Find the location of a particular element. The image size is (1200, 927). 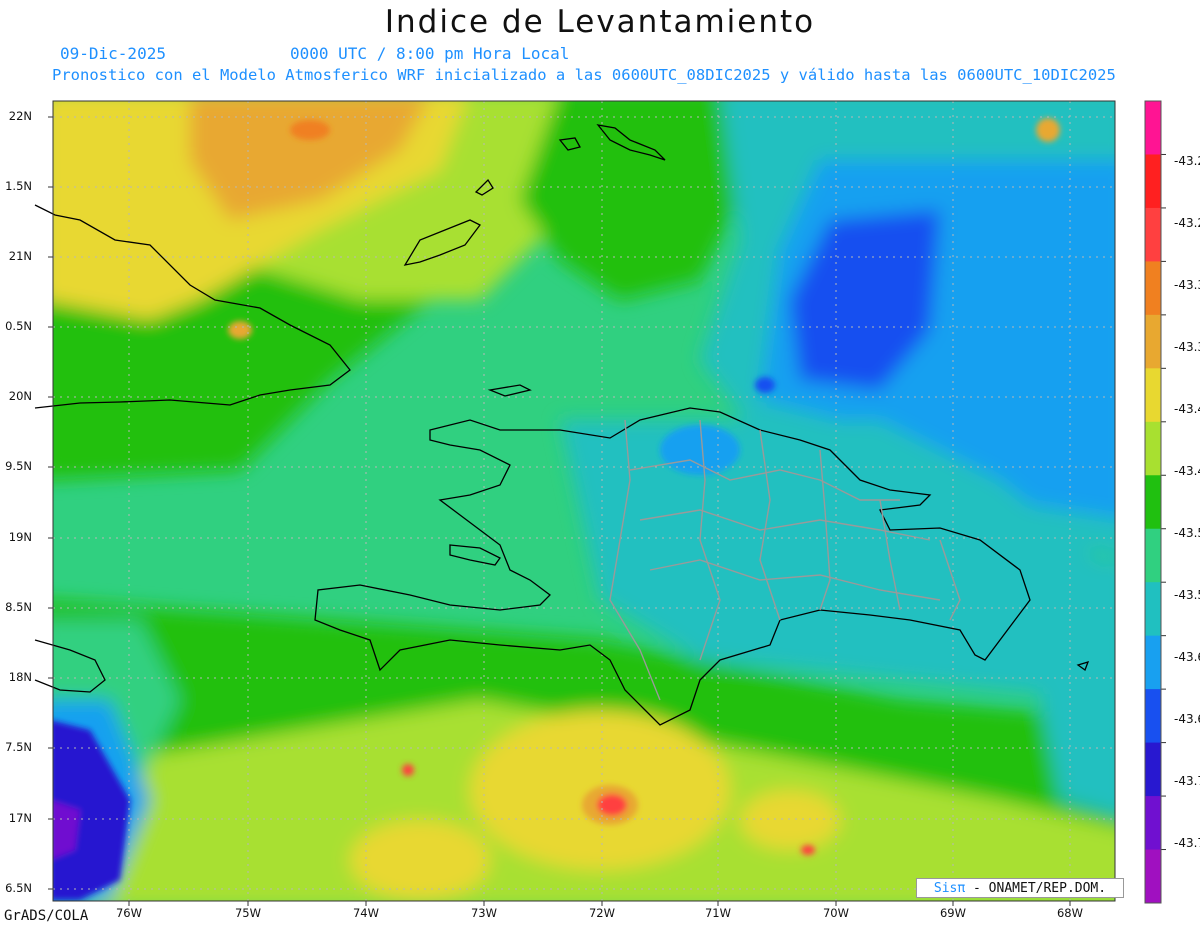

software-credit: GrADS/COLA is located at coordinates (46, 916).